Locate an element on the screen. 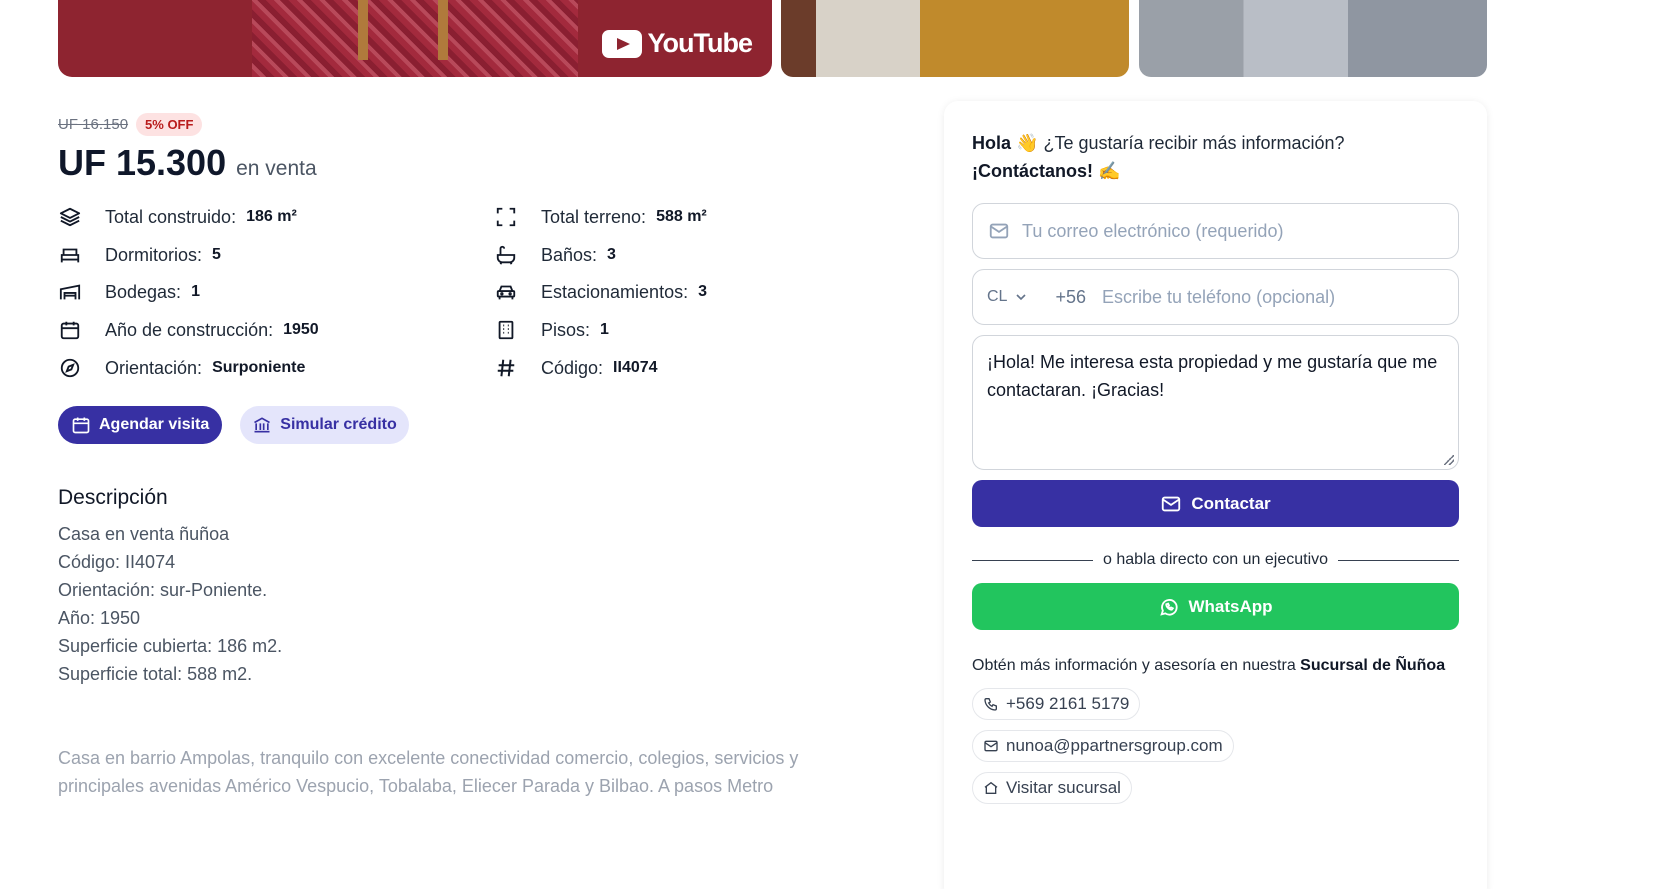  chevron-down-icon is located at coordinates (1021, 297).